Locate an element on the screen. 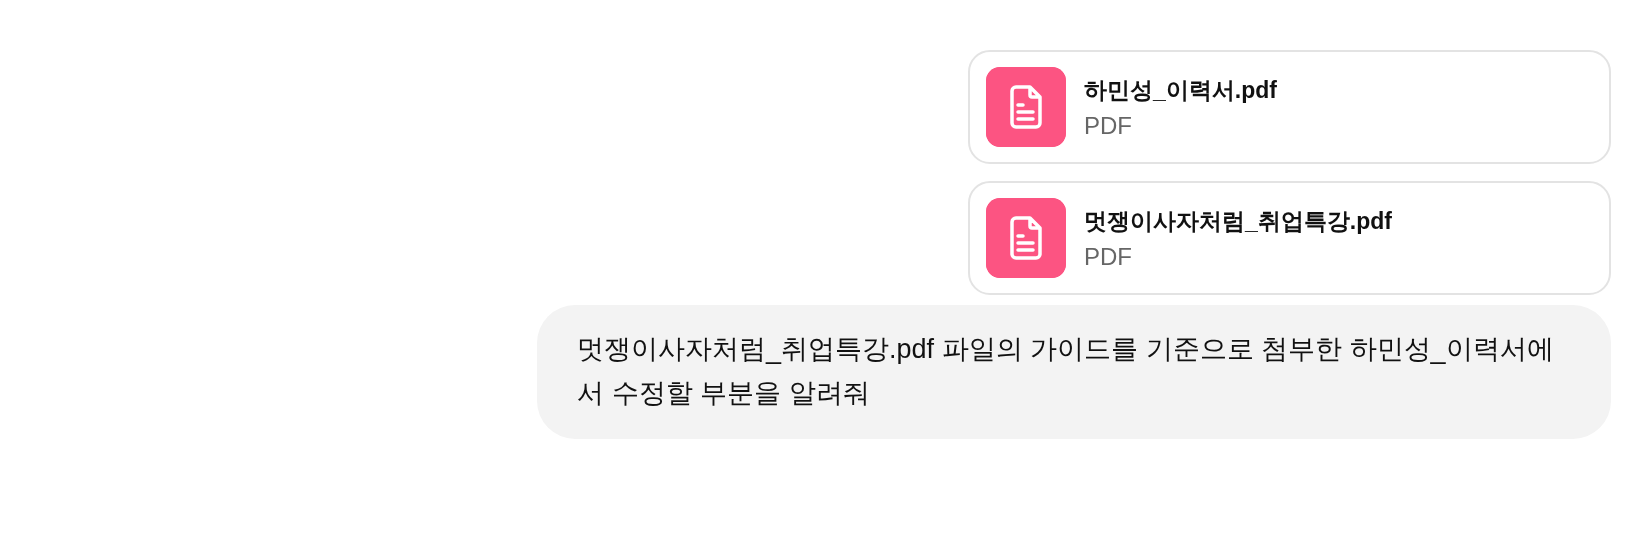 This screenshot has height=534, width=1646. file-name: 멋쟁이사자처럼_취업특강.pdf is located at coordinates (1238, 221).